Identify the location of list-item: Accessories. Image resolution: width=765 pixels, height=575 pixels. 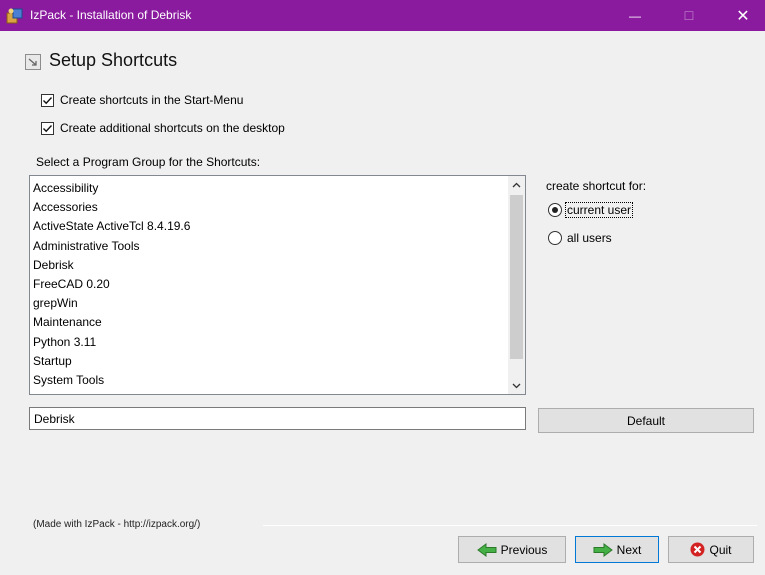
(111, 207).